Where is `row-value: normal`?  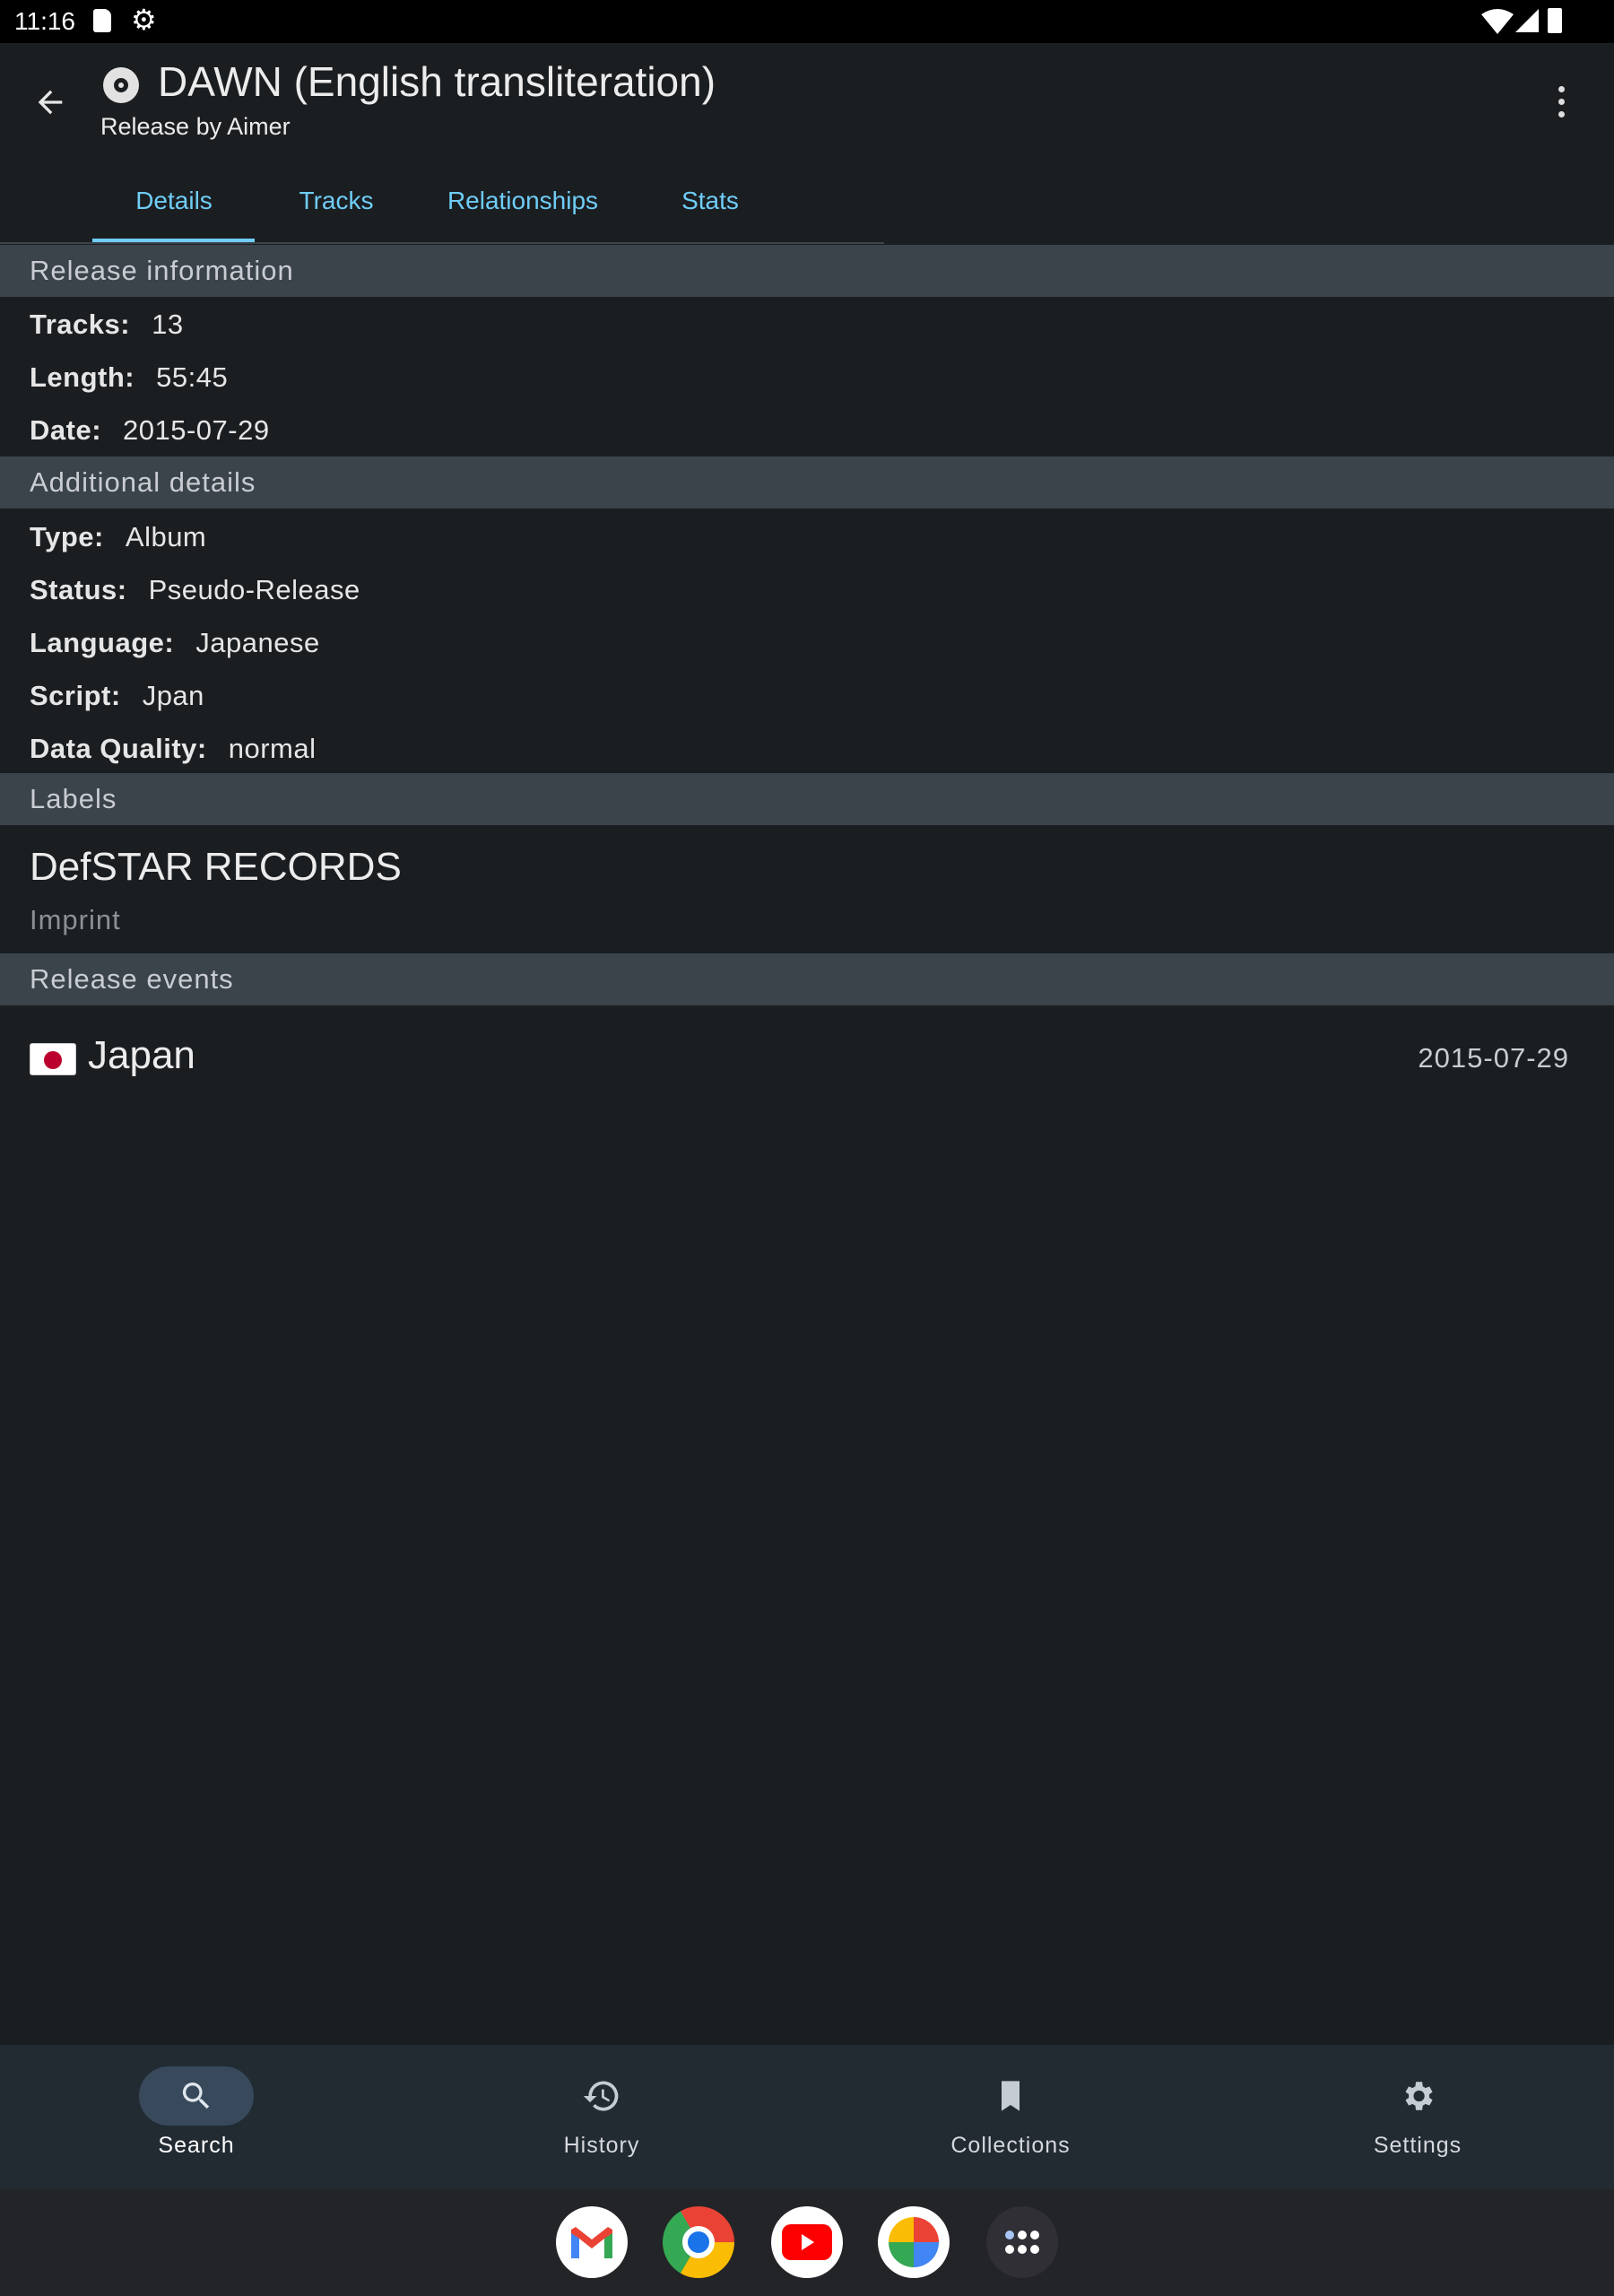
row-value: normal is located at coordinates (272, 748).